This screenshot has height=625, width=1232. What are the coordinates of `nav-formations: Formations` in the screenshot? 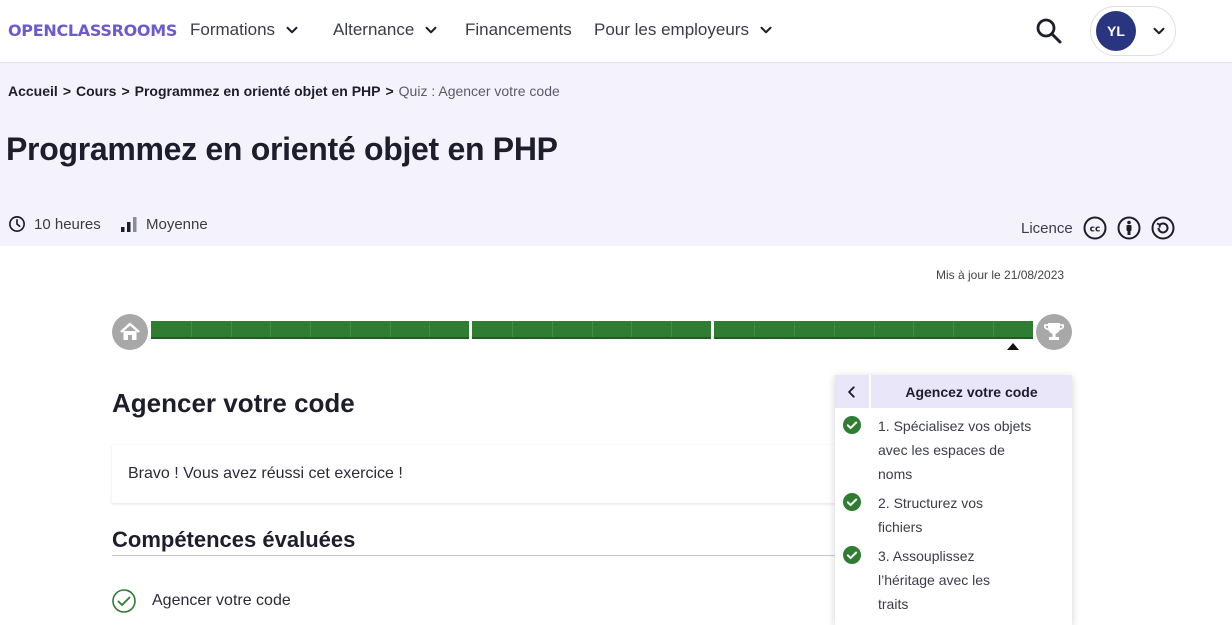 It's located at (245, 30).